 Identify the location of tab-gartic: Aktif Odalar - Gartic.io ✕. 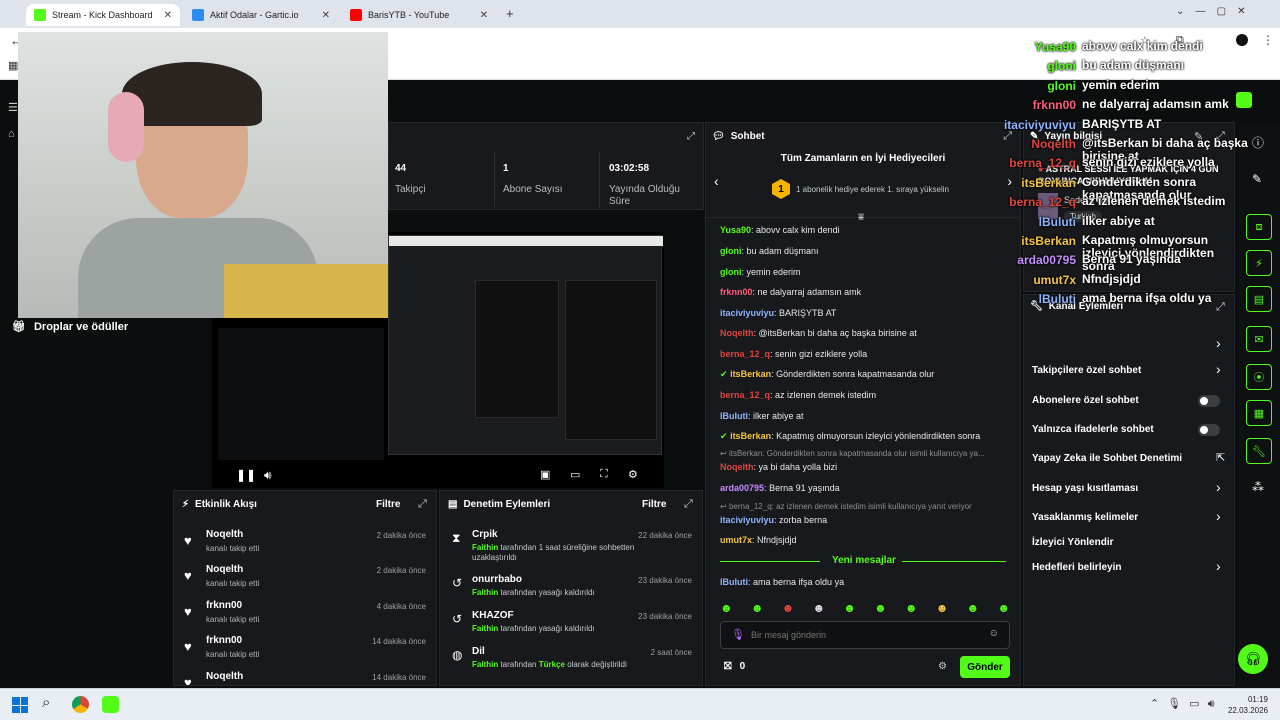
(261, 15).